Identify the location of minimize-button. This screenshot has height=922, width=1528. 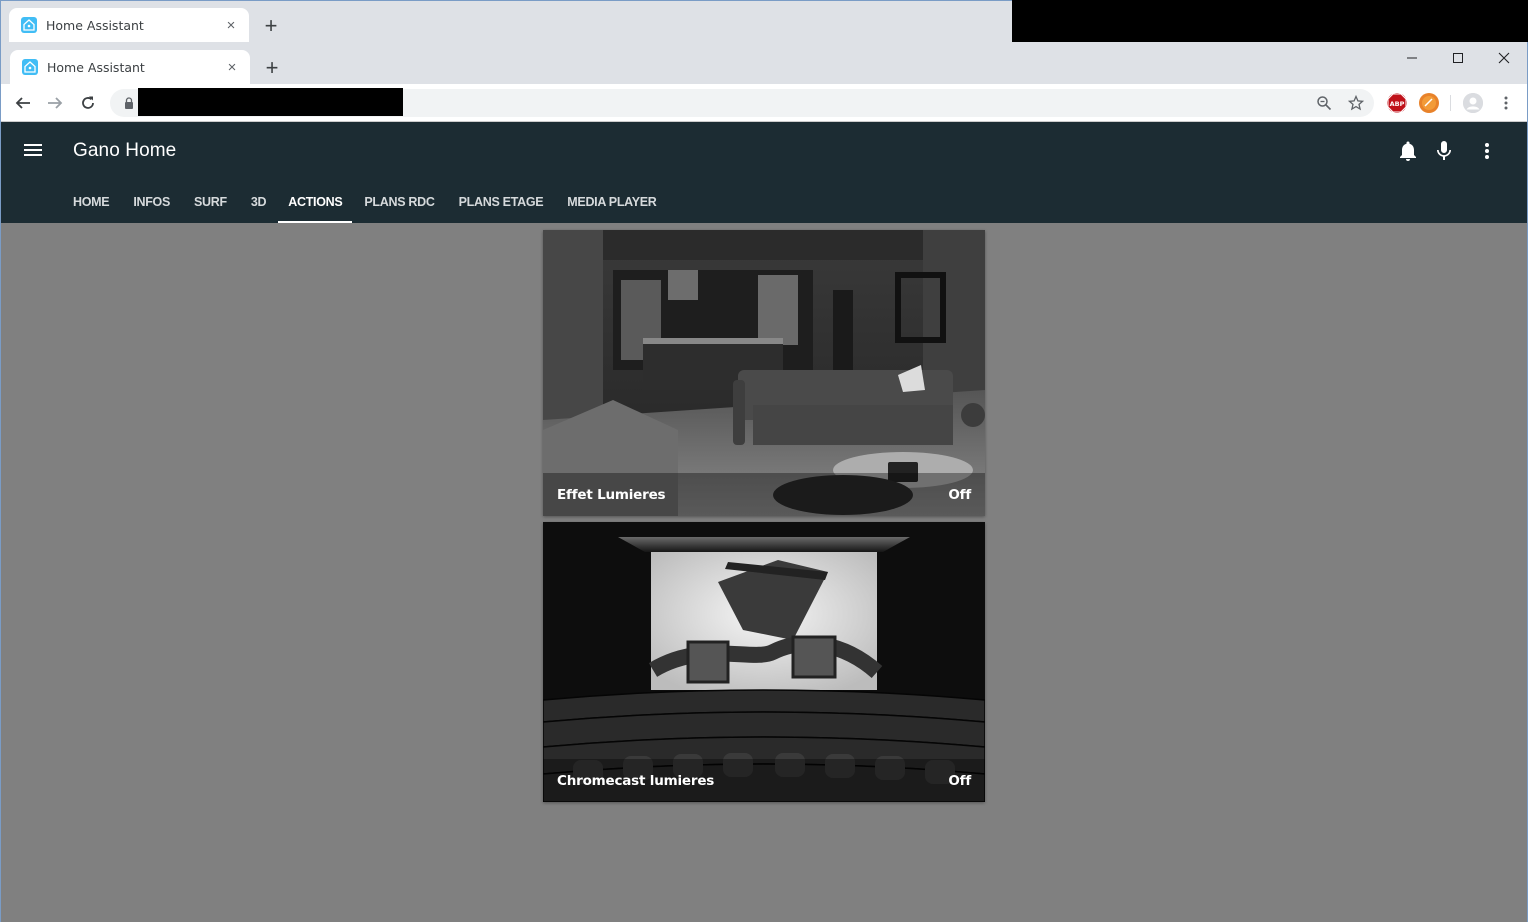
(1412, 58).